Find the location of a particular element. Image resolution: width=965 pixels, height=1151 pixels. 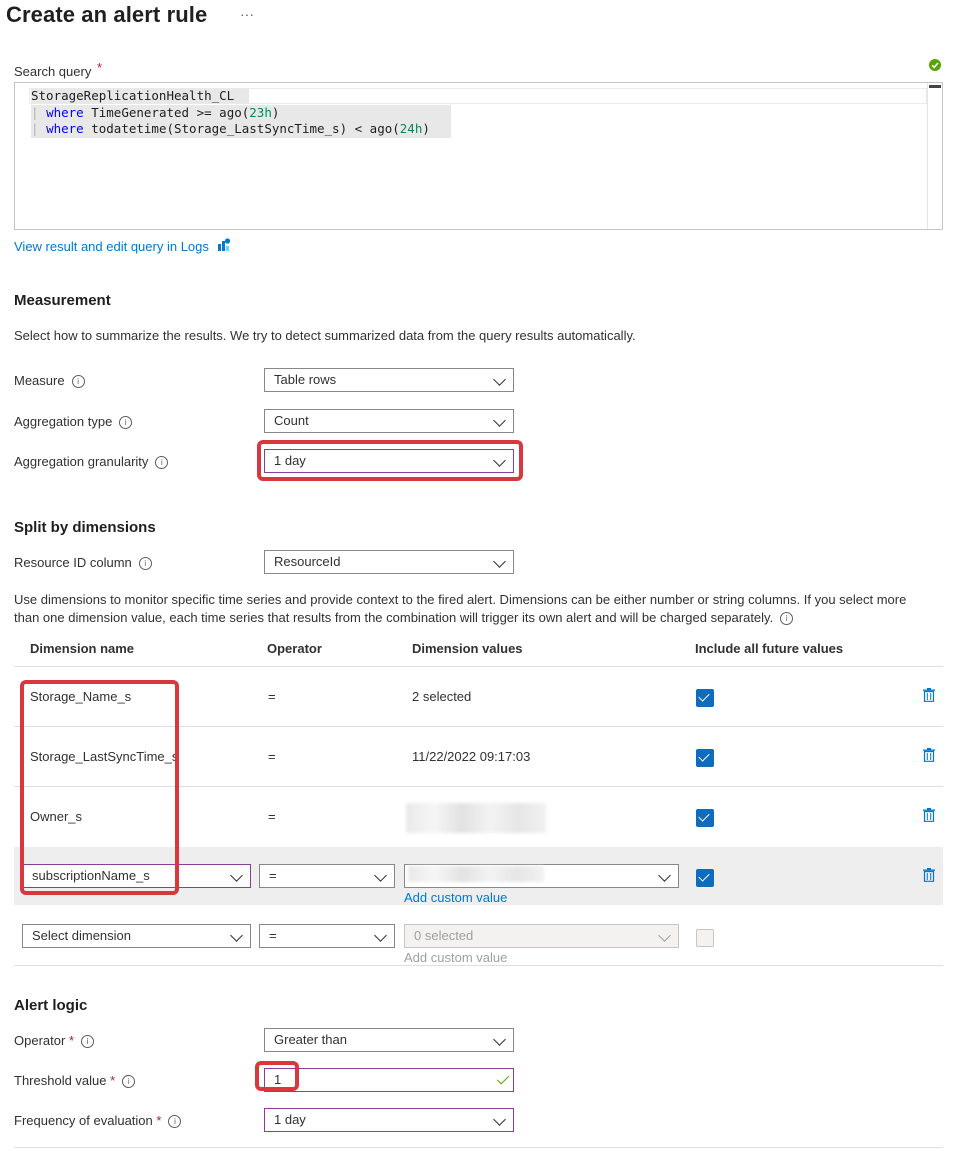

resource-id-dropdown: ResourceId is located at coordinates (389, 562).